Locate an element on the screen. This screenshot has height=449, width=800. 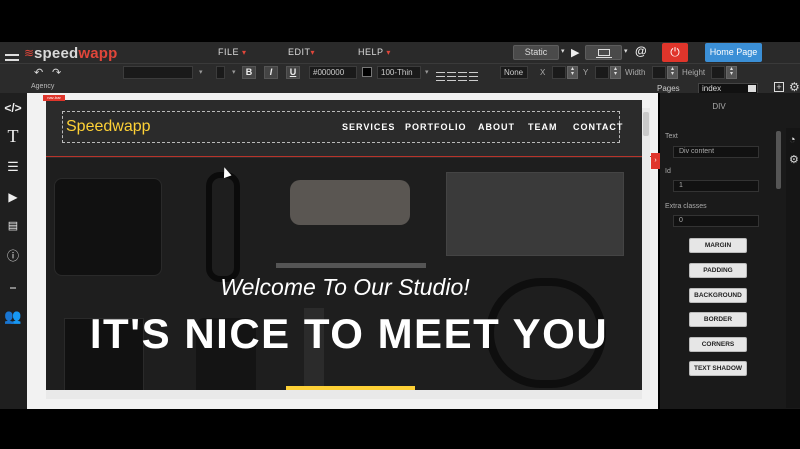
font-weight-select: 100-Thin is located at coordinates (399, 72).